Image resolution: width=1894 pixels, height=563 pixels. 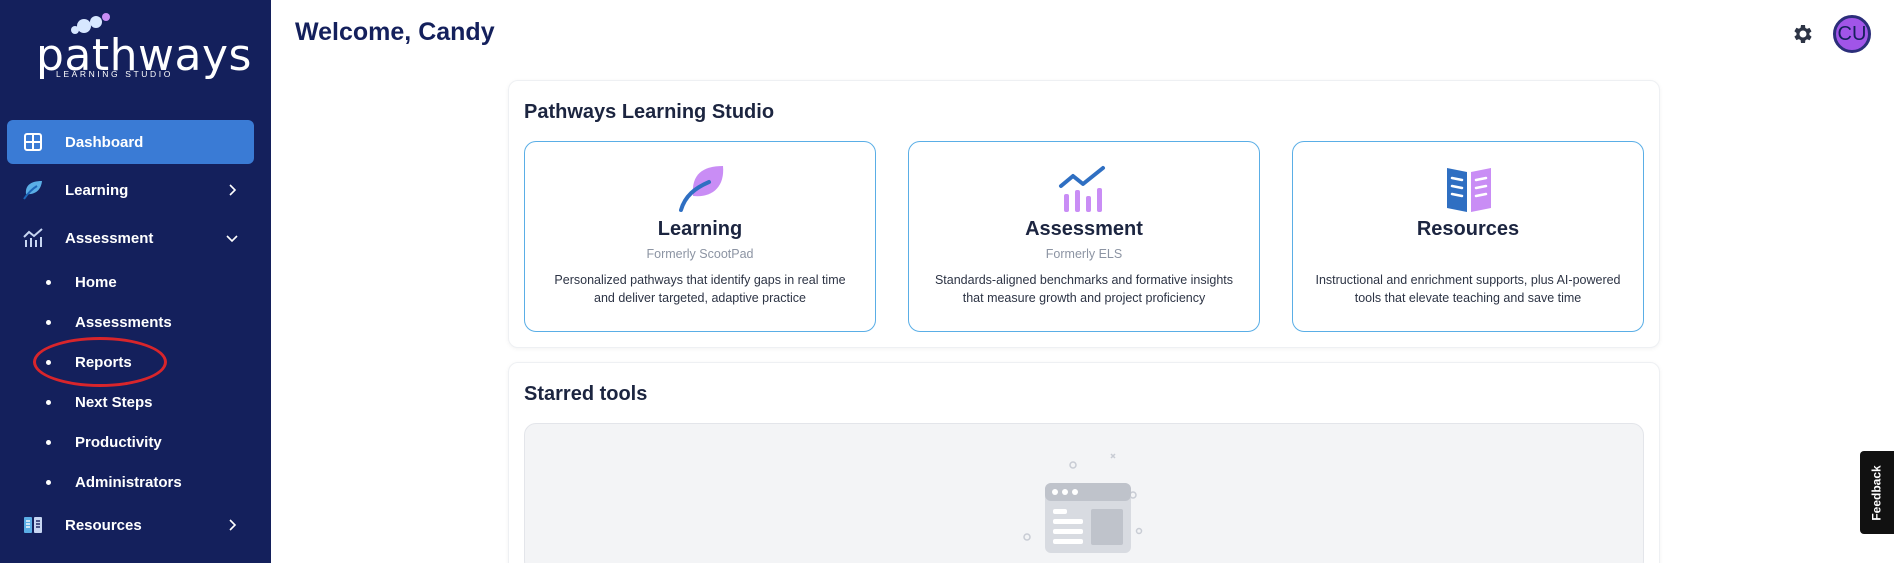 What do you see at coordinates (586, 394) in the screenshot?
I see `starred-tools-title: Starred tools` at bounding box center [586, 394].